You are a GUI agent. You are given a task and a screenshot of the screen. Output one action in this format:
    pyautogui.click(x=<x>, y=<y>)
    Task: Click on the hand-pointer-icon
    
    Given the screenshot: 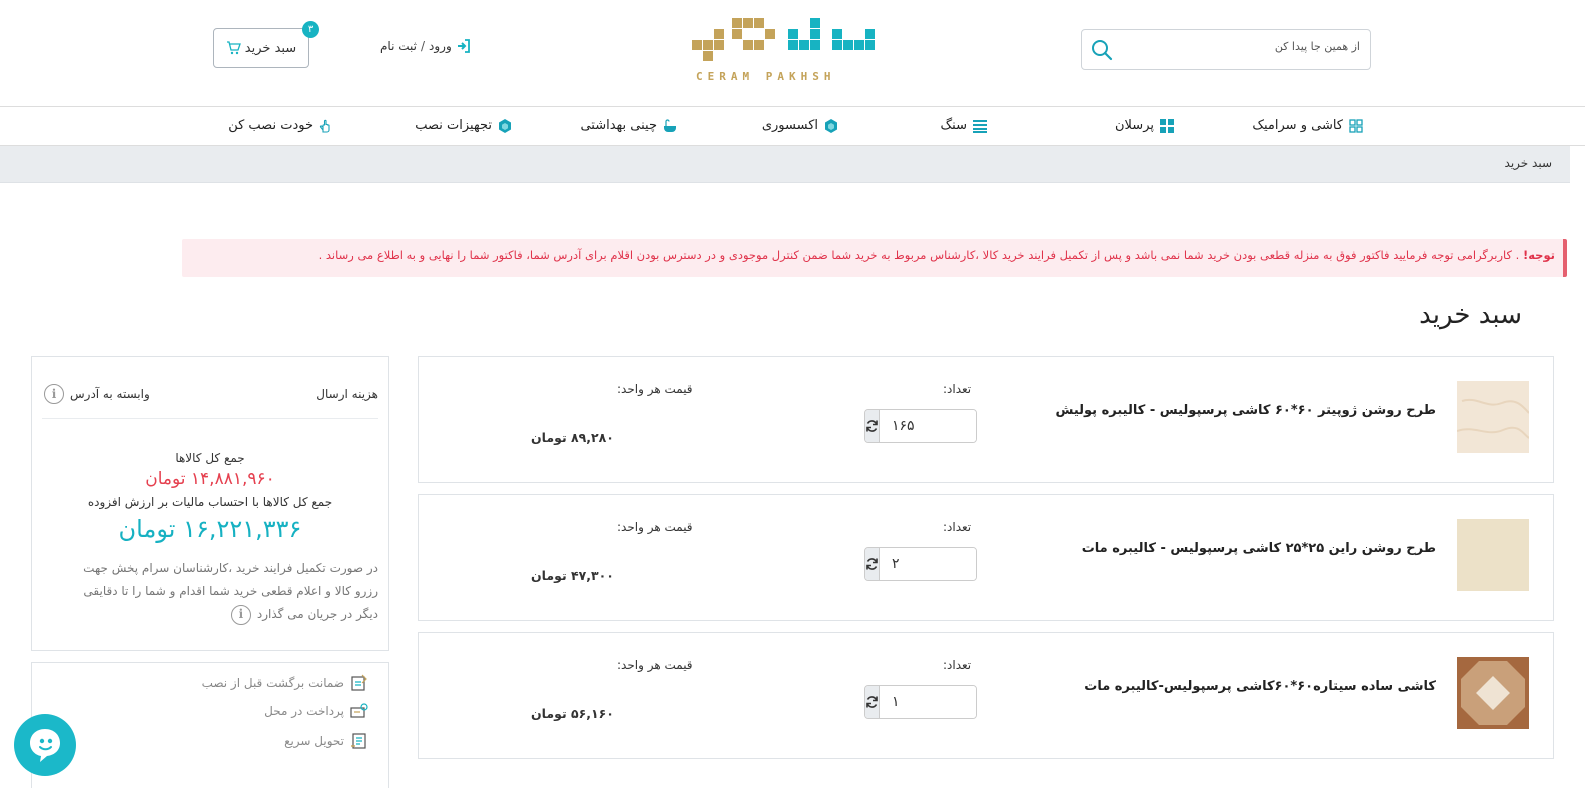 What is the action you would take?
    pyautogui.click(x=324, y=126)
    